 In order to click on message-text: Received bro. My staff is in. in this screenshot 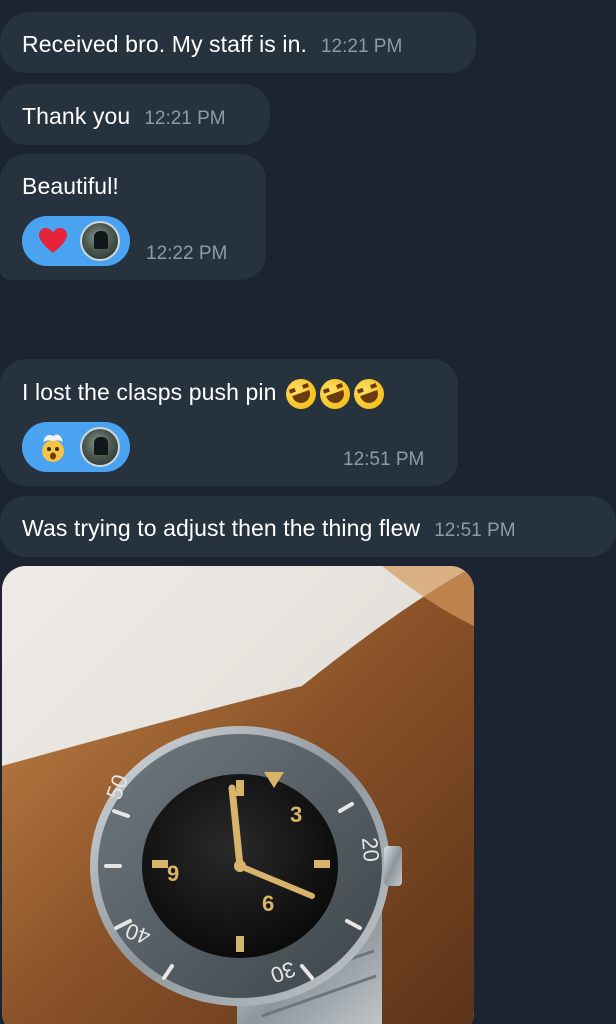, I will do `click(164, 44)`.